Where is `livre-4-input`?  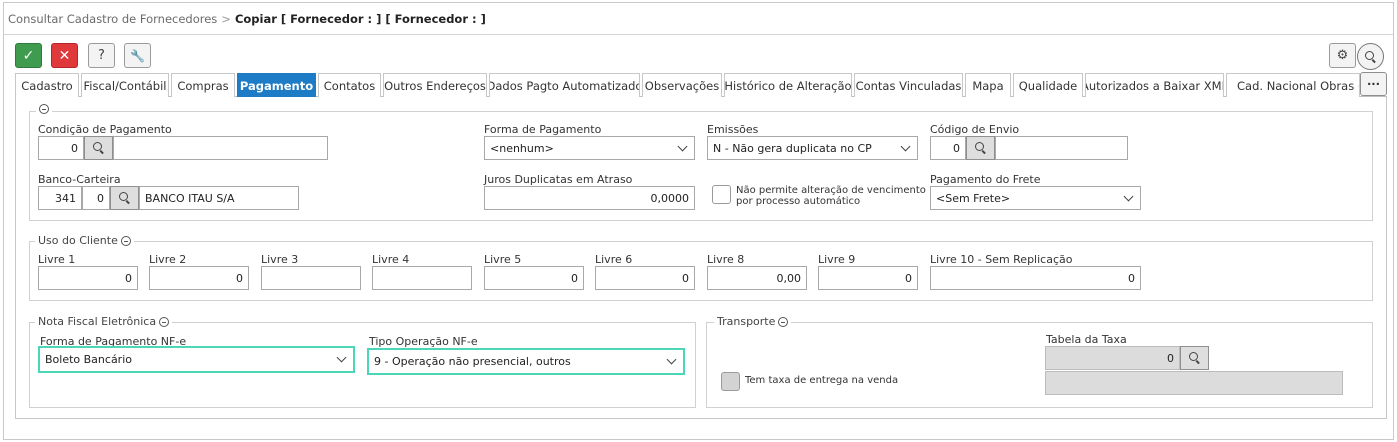 livre-4-input is located at coordinates (422, 278).